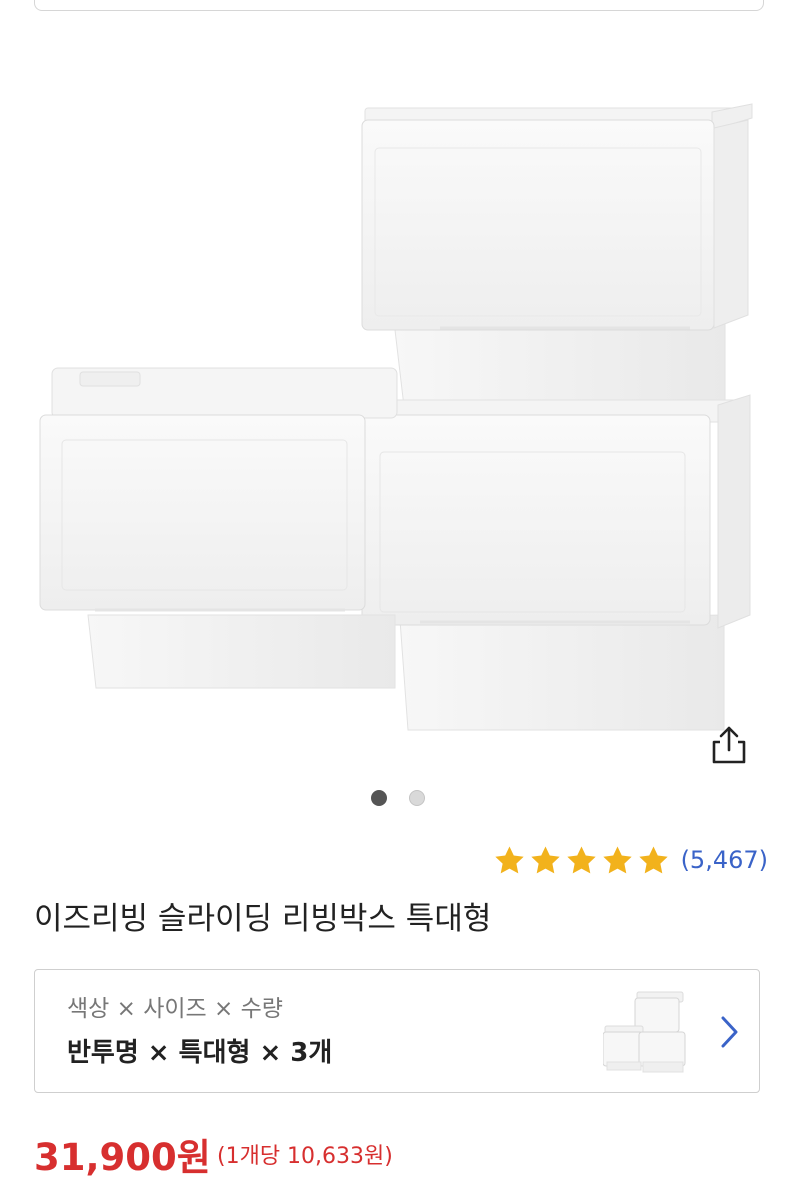 The width and height of the screenshot is (796, 1200). I want to click on previous-card-edge, so click(399, 5).